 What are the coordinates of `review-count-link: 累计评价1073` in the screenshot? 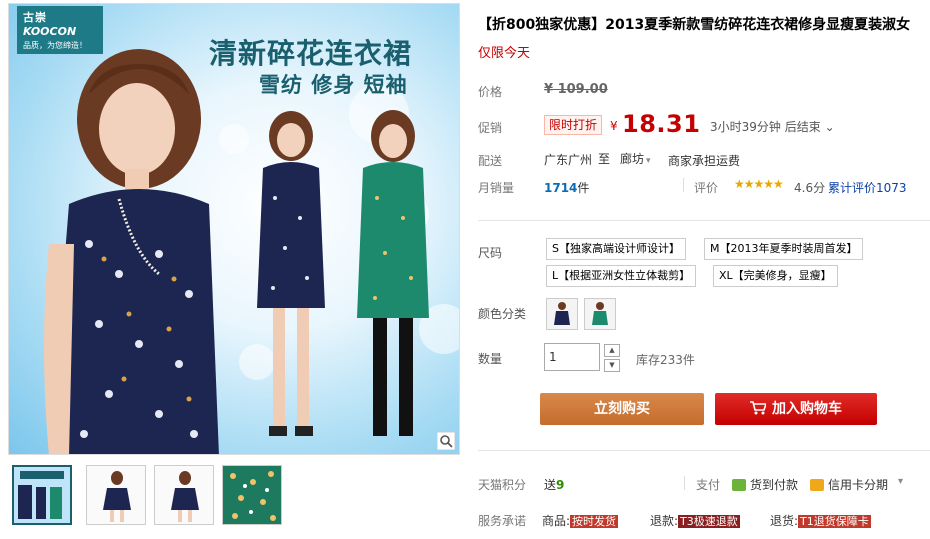 It's located at (867, 187).